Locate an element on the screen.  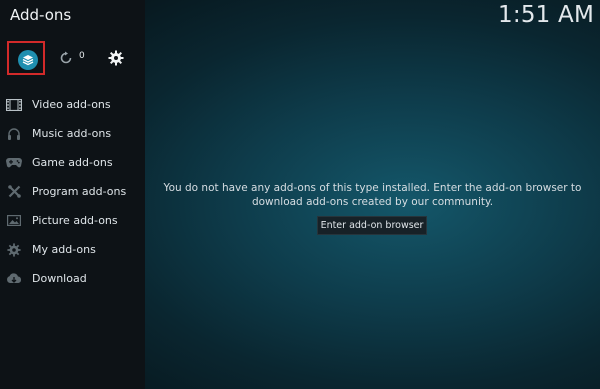
sidebar-item-label: Picture add-ons is located at coordinates (75, 220).